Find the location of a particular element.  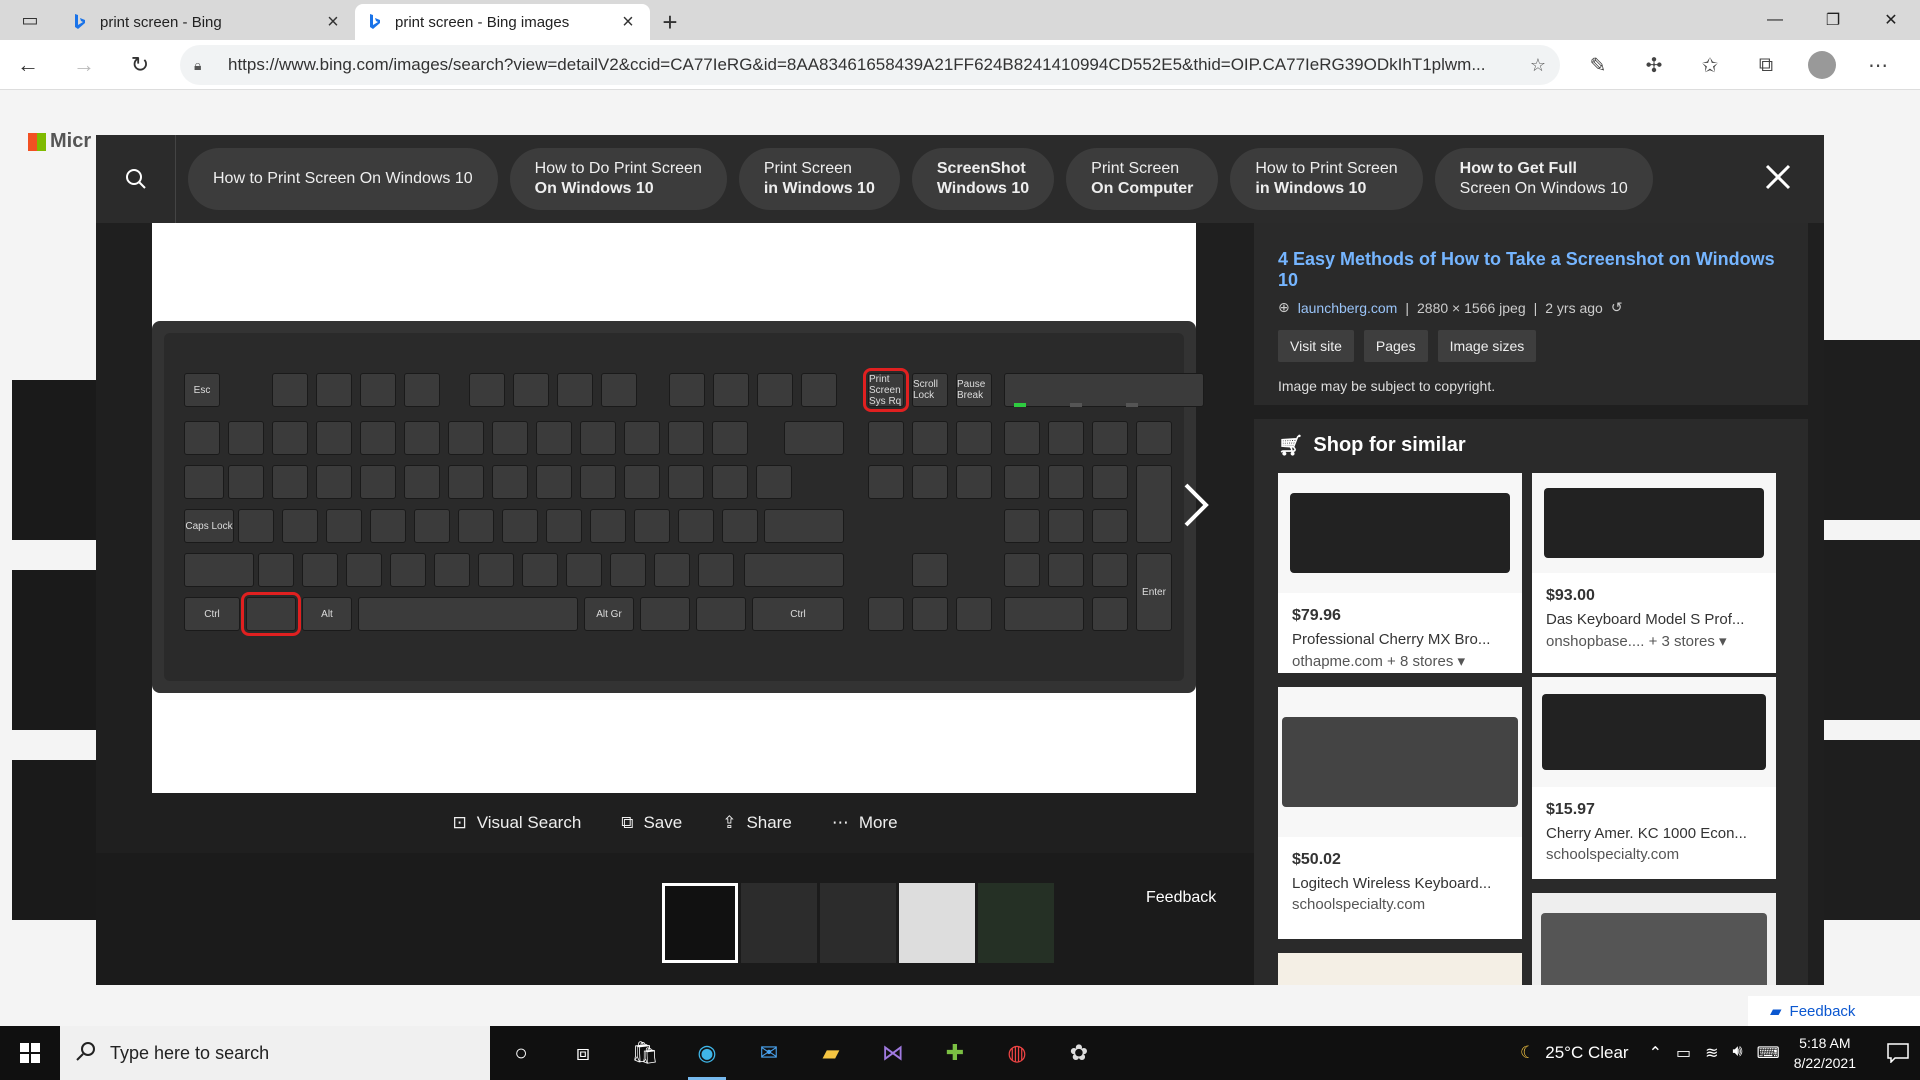

share-button: ⇪ Share is located at coordinates (757, 823).